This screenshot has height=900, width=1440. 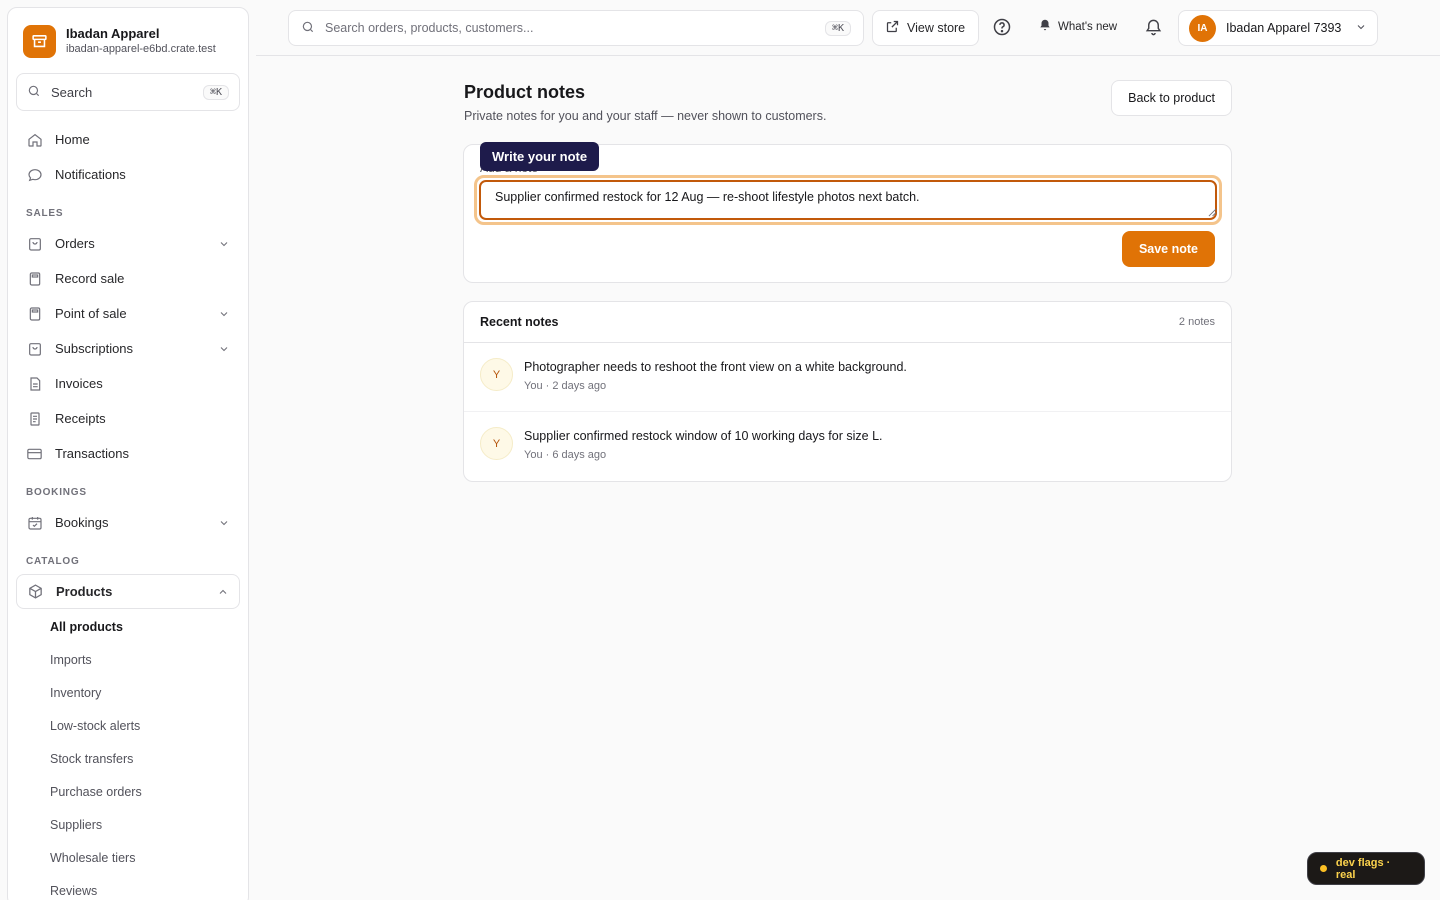 I want to click on view-store-button: View store, so click(x=925, y=28).